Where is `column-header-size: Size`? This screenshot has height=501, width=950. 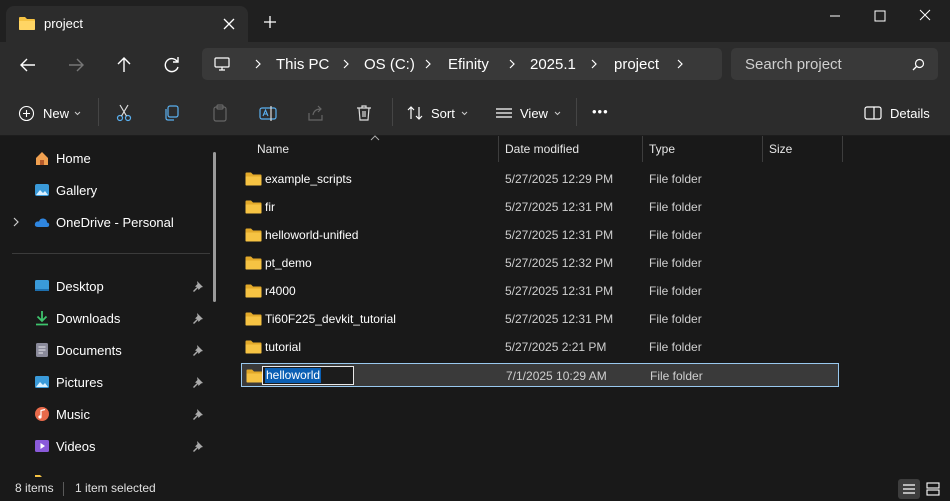
column-header-size: Size is located at coordinates (802, 149).